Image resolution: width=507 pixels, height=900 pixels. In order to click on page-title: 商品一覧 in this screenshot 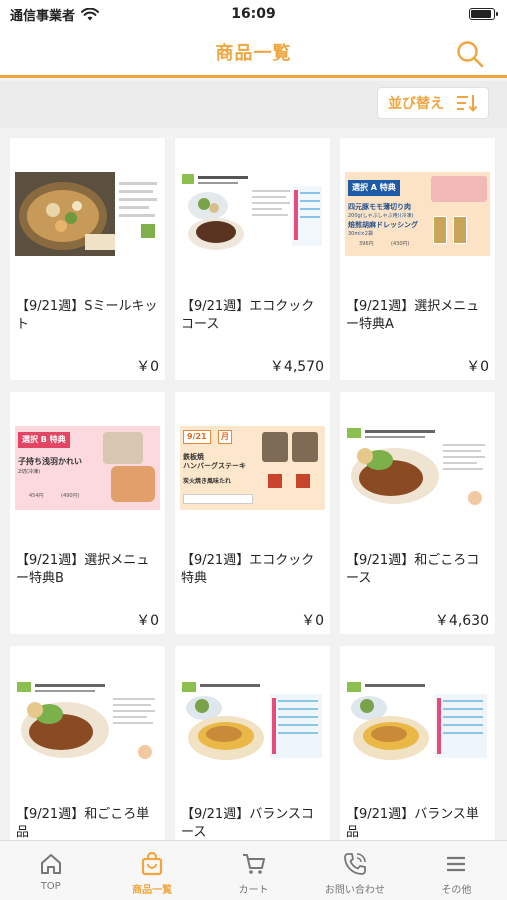, I will do `click(253, 53)`.